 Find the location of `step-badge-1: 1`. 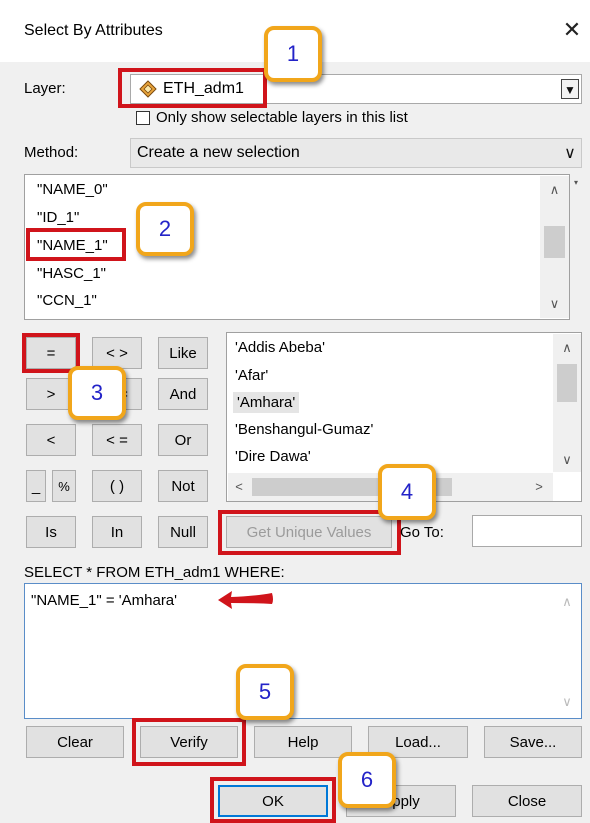

step-badge-1: 1 is located at coordinates (293, 54).